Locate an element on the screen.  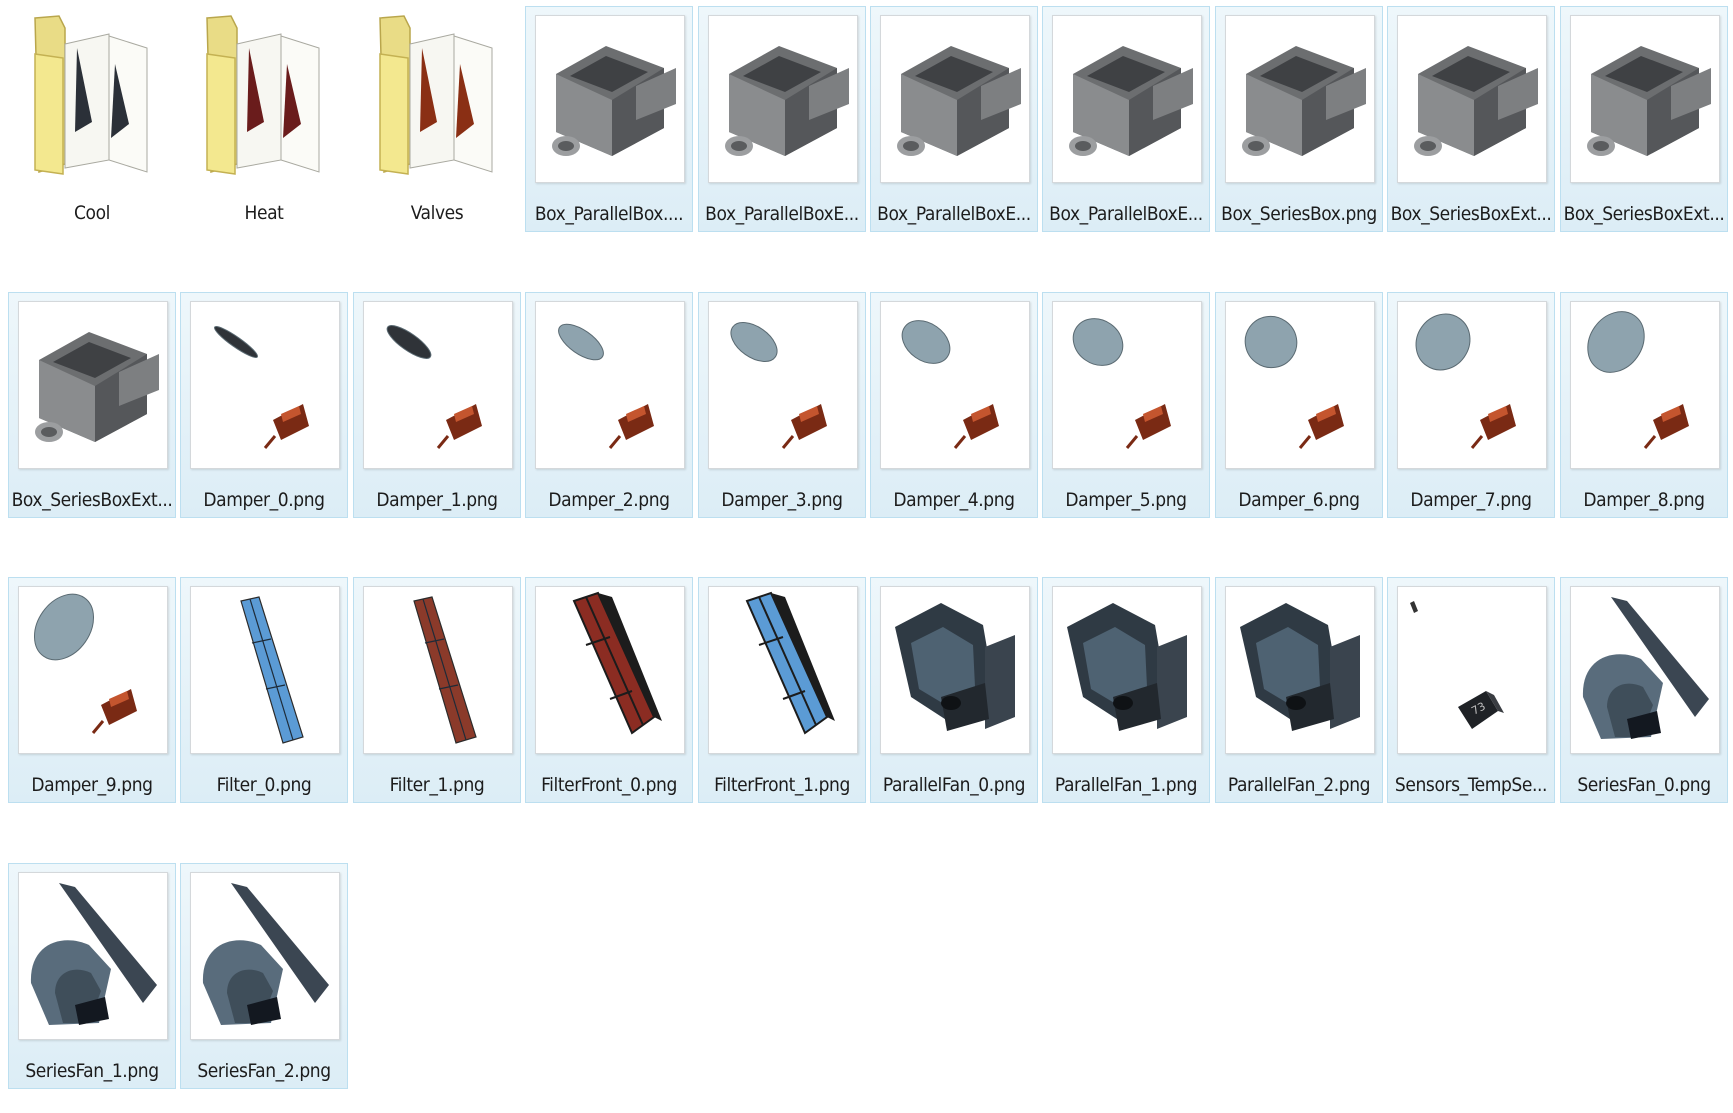
file-item: SeriesFan_2.png is located at coordinates (264, 976).